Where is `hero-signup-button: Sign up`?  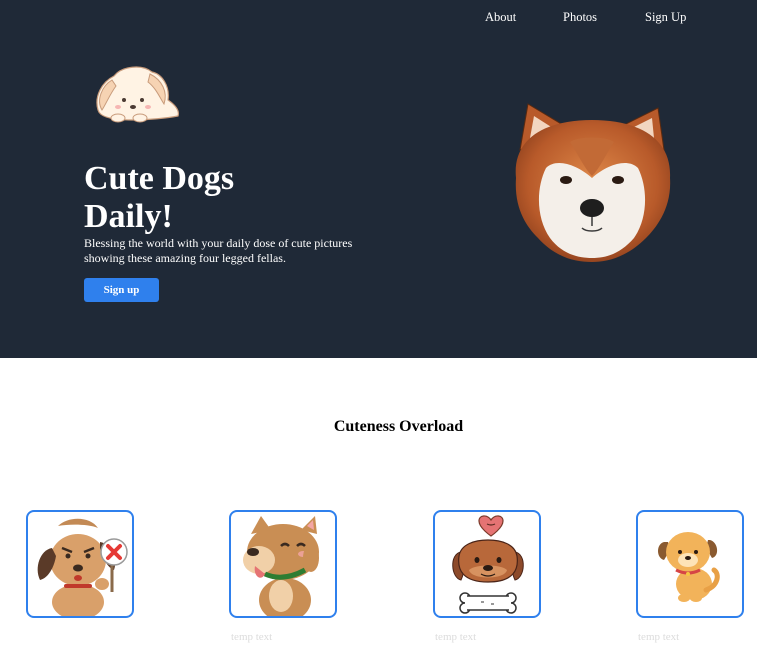 hero-signup-button: Sign up is located at coordinates (121, 290).